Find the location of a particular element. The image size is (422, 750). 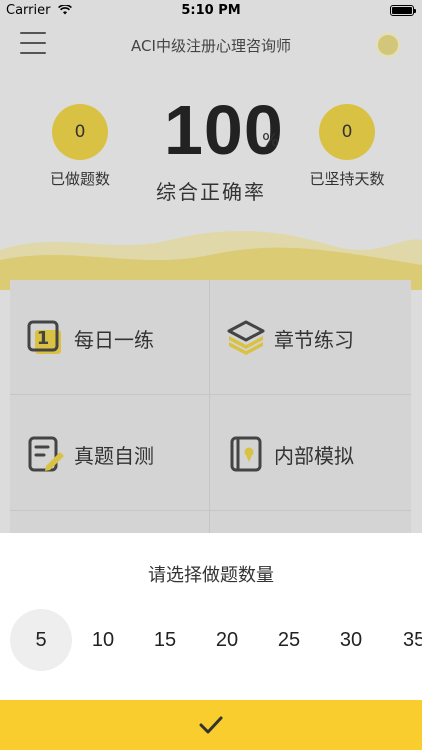

status-bar: Carrier 5:10 PM is located at coordinates (211, 11).